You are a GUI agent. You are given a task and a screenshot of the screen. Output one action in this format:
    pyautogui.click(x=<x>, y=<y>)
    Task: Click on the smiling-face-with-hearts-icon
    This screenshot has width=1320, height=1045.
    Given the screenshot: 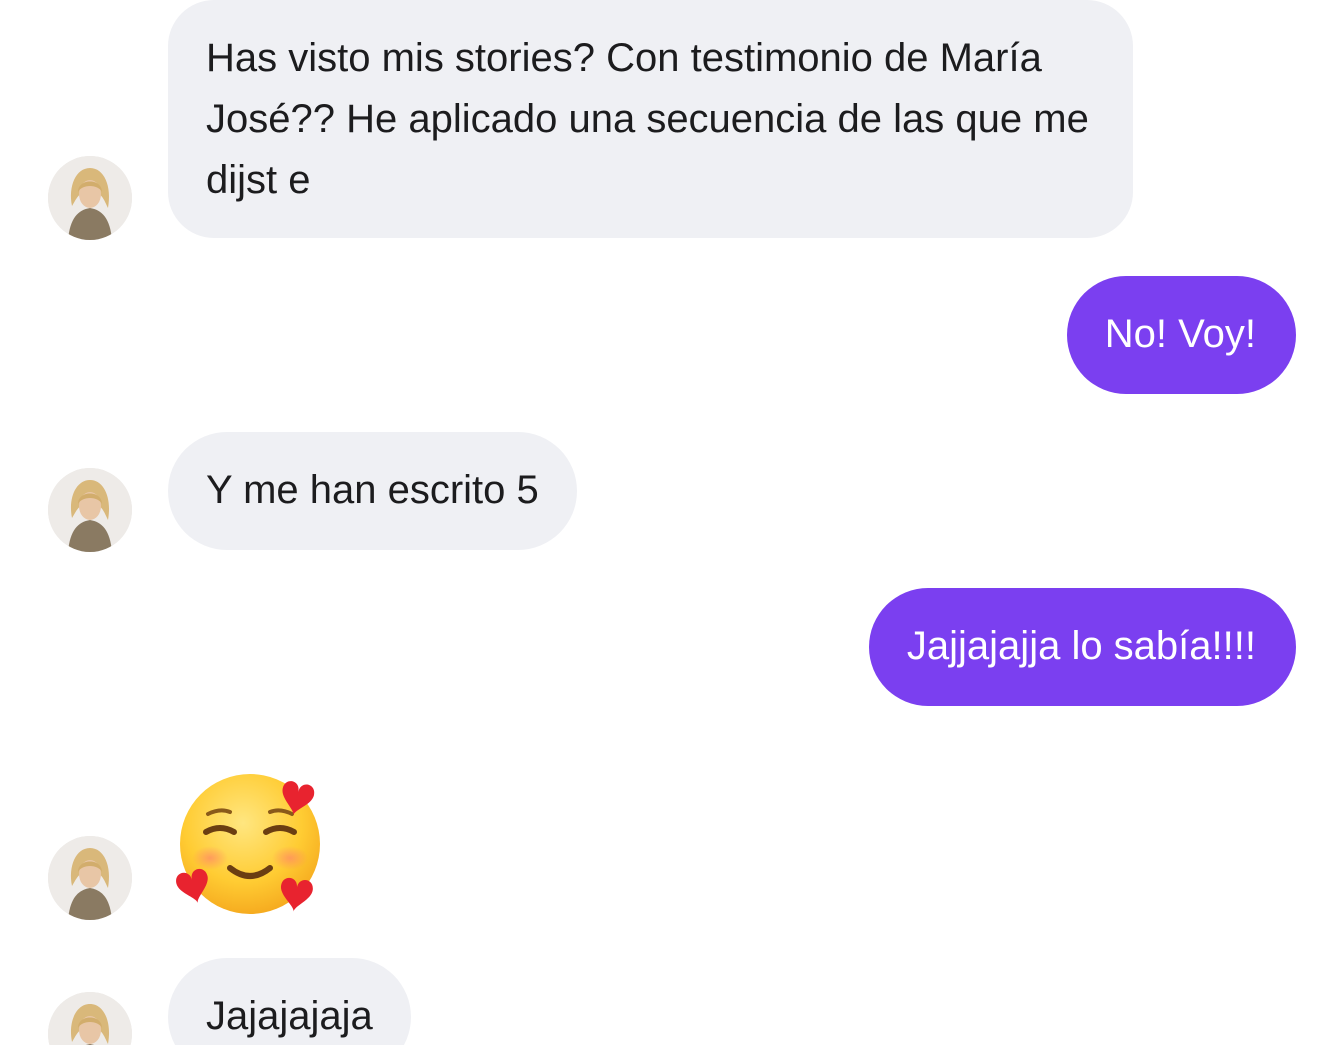 What is the action you would take?
    pyautogui.click(x=253, y=842)
    